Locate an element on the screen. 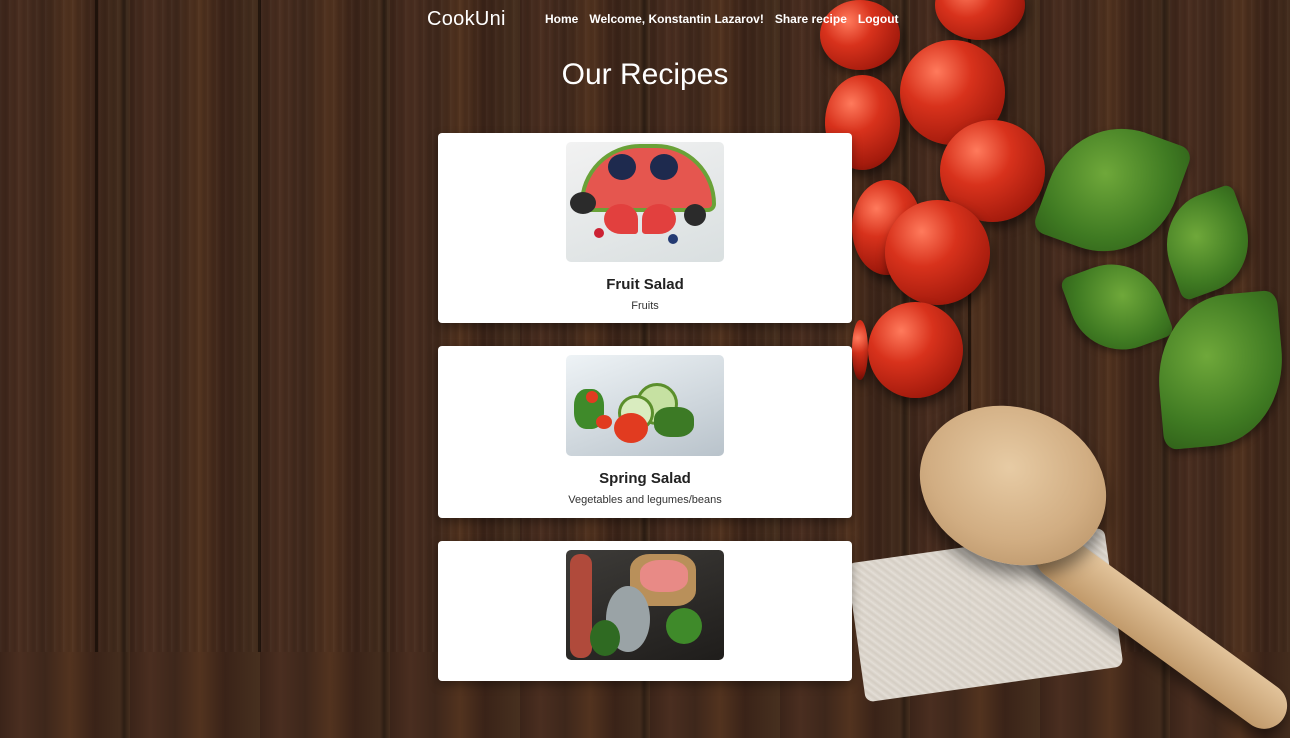 This screenshot has height=738, width=1290. recipe-category: Vegetables and legumes/beans is located at coordinates (645, 500).